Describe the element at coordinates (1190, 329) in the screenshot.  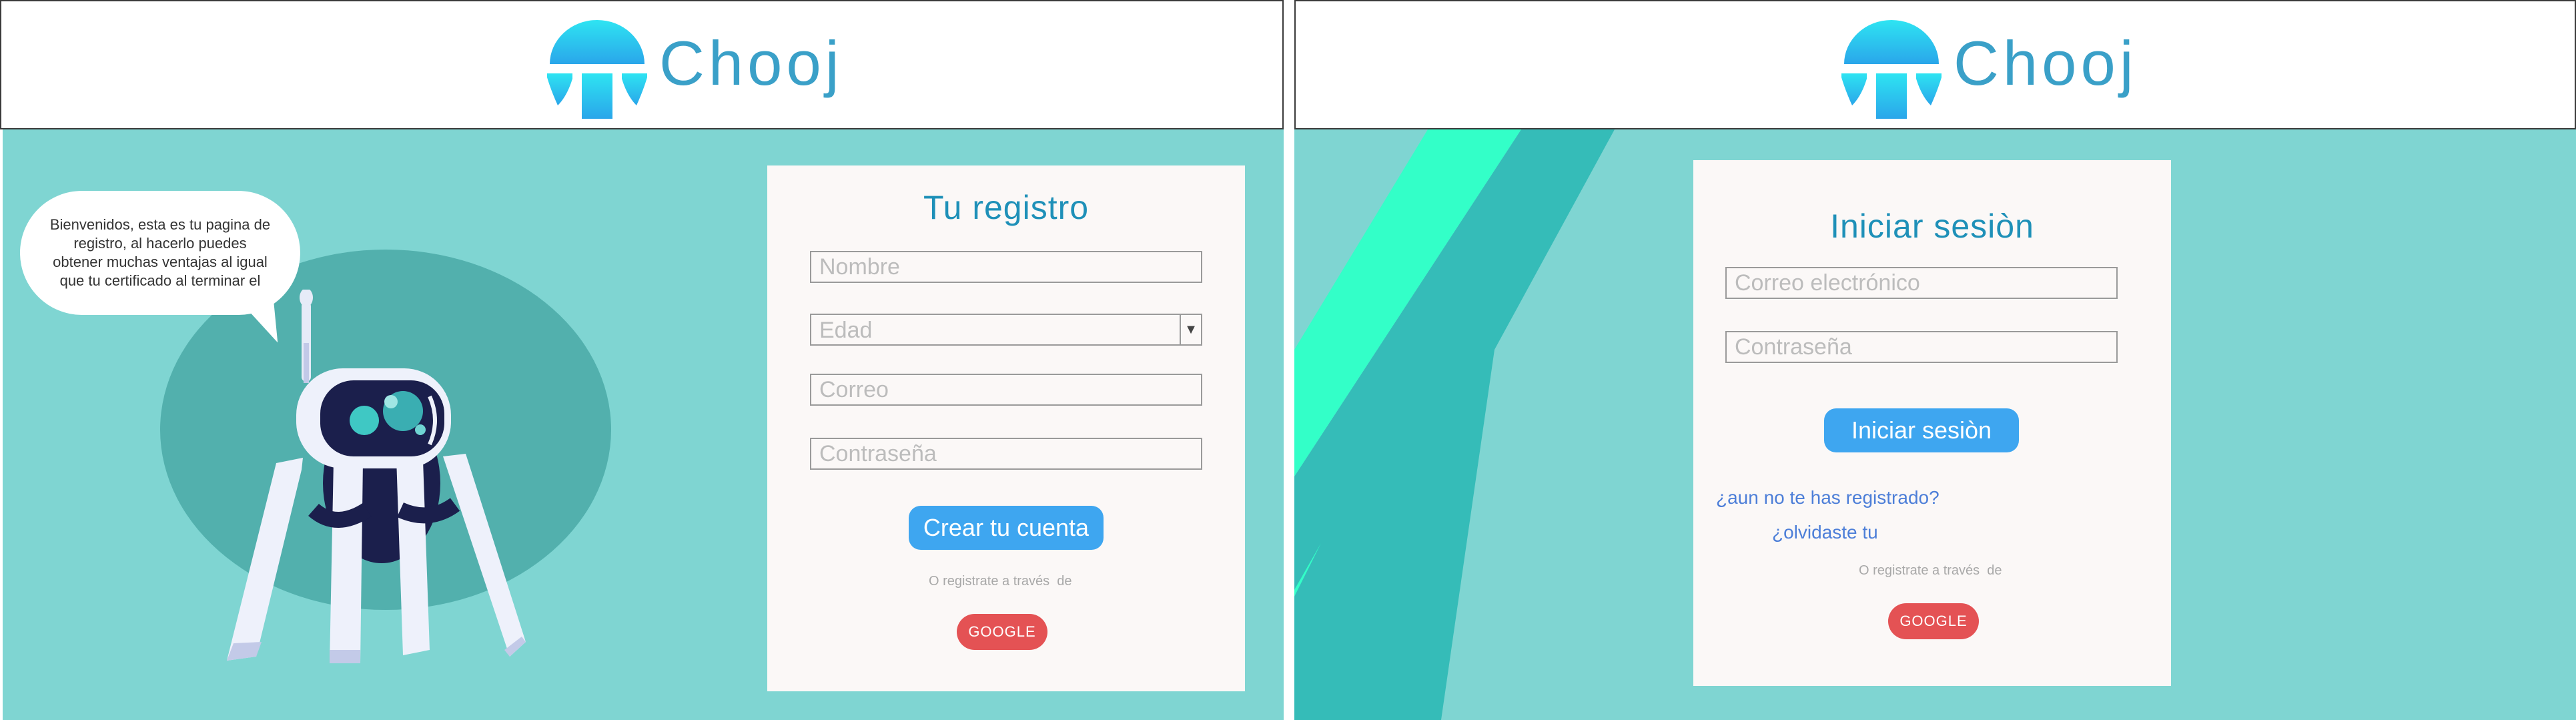
I see `chevron-down-icon: ▼` at that location.